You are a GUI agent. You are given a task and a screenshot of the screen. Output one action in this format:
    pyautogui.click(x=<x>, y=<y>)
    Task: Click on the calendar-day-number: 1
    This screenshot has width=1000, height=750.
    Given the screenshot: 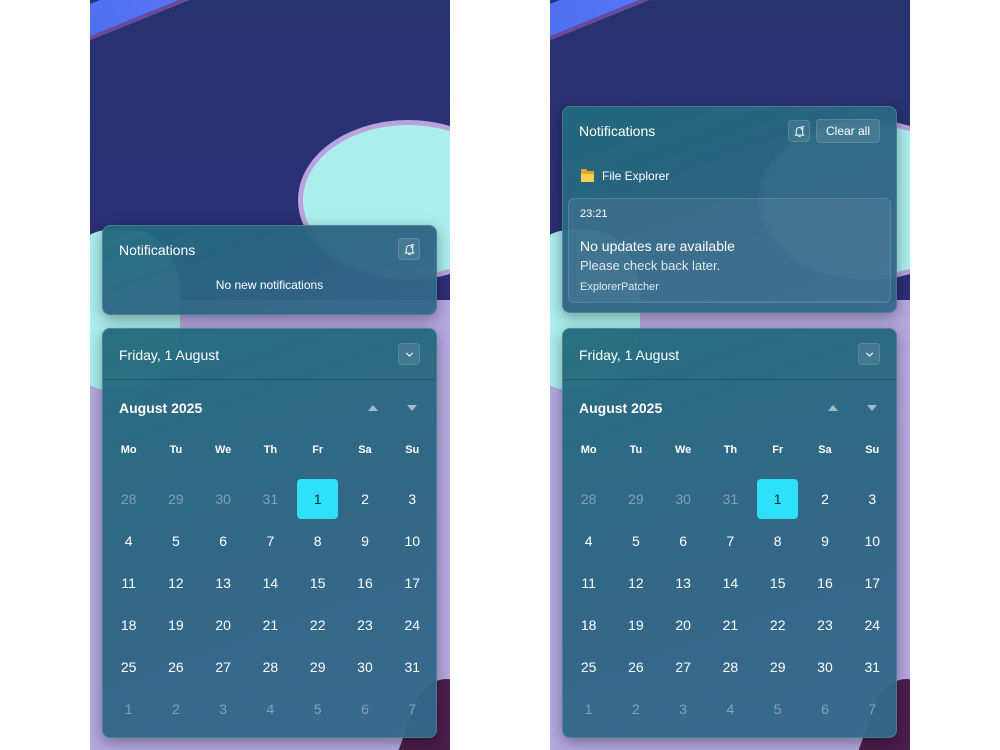 What is the action you would take?
    pyautogui.click(x=588, y=709)
    